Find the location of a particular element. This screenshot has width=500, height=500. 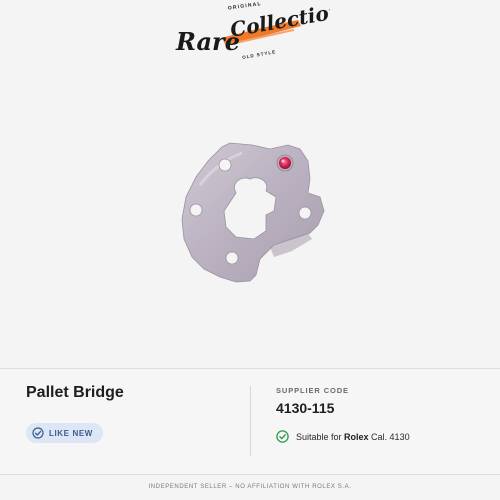

compatibility-note: Suitable for Rolex Cal. 4130 is located at coordinates (343, 436).